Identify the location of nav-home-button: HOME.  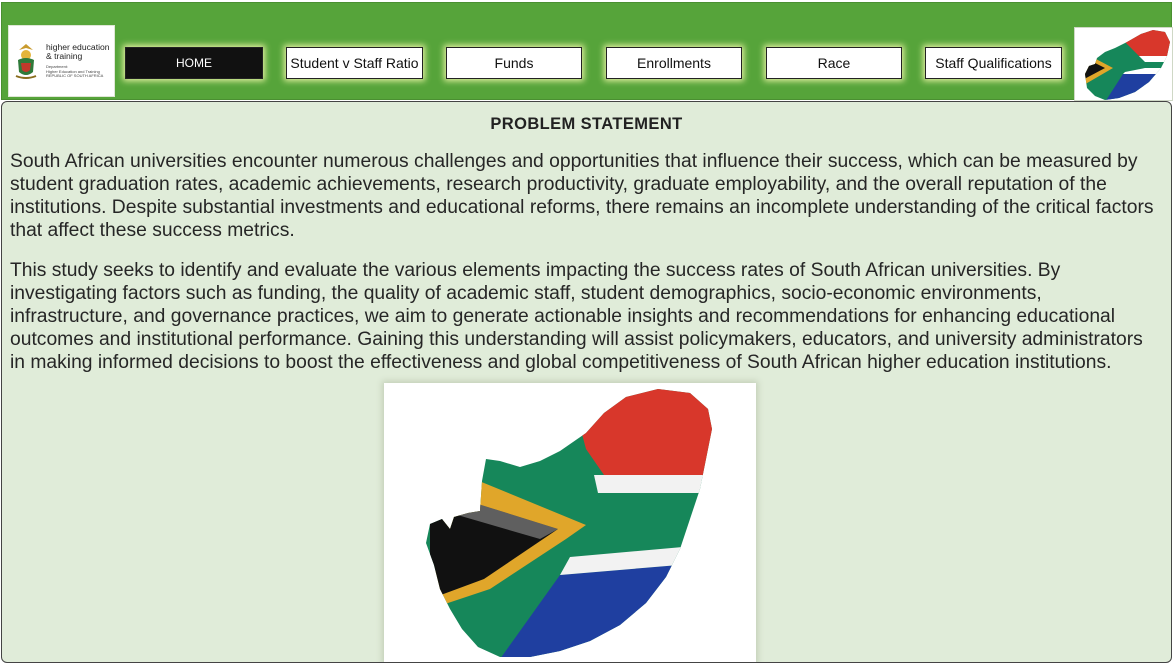
(194, 63).